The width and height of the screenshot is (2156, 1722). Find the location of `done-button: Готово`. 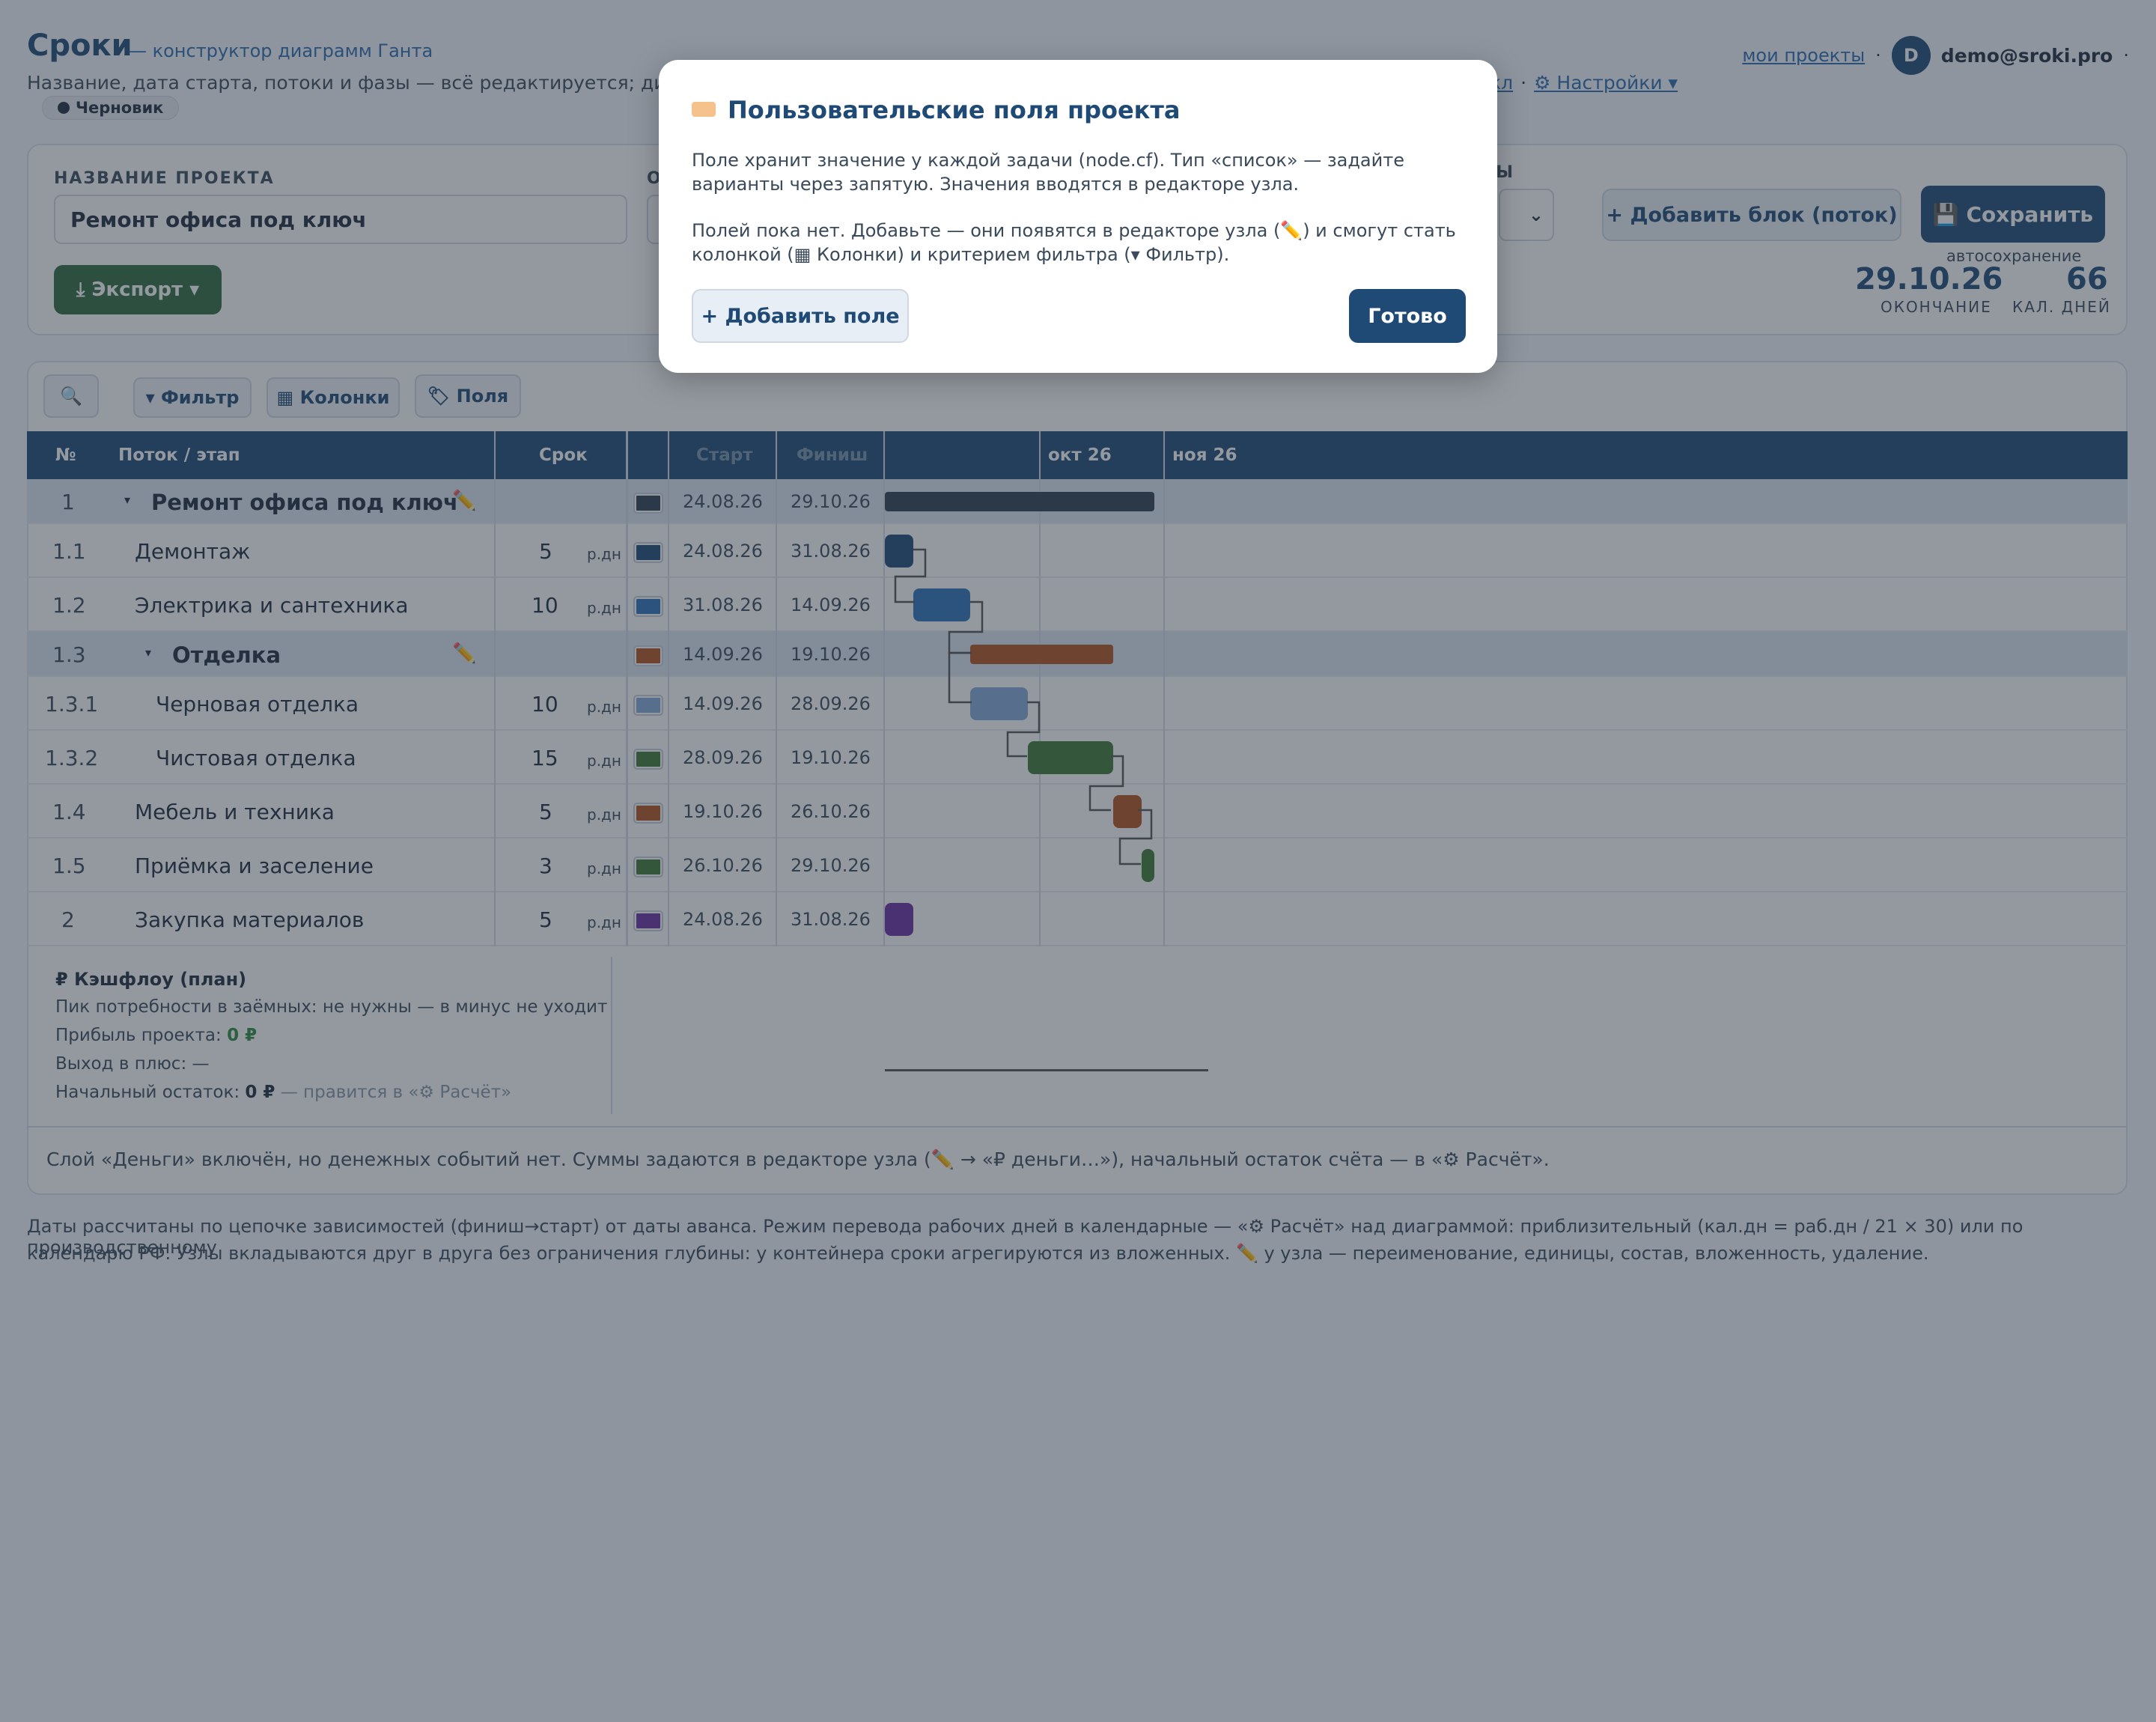

done-button: Готово is located at coordinates (1407, 316).